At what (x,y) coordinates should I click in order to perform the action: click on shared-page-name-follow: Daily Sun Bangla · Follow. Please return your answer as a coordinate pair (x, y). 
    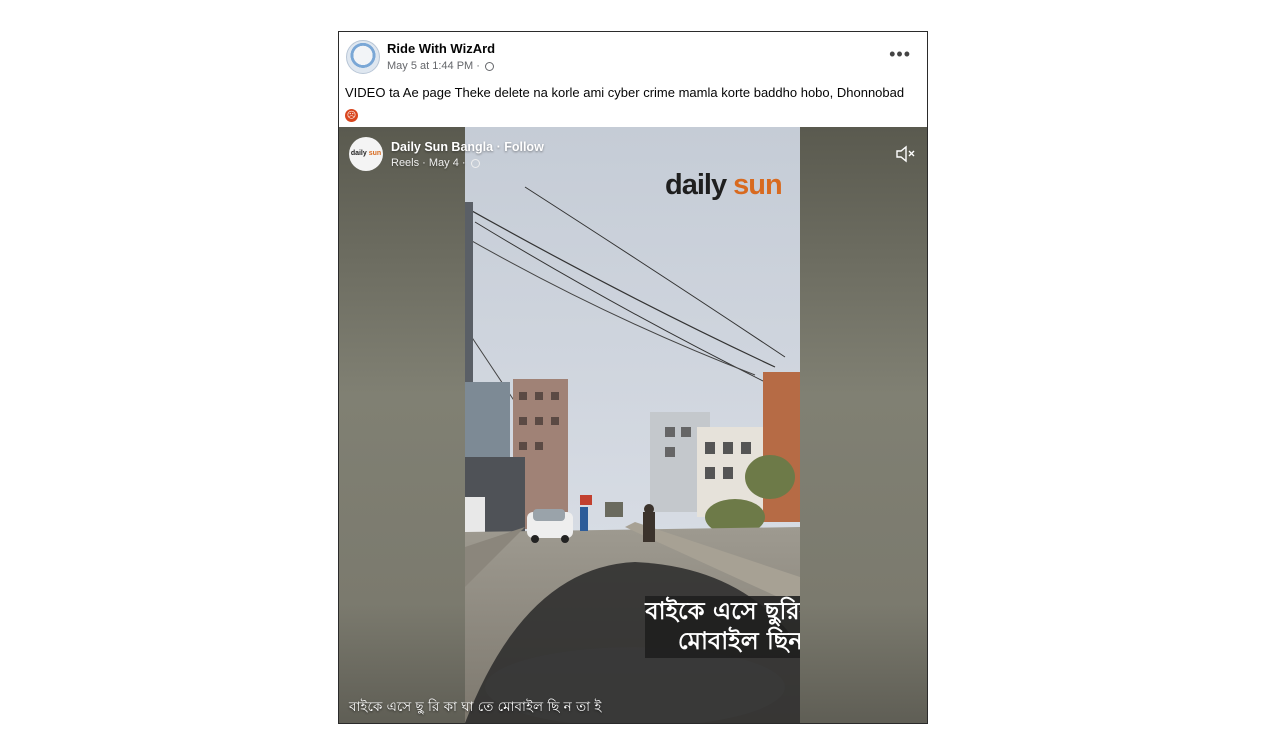
    Looking at the image, I should click on (467, 147).